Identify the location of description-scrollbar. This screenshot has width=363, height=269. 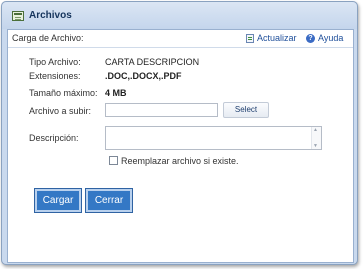
(316, 138).